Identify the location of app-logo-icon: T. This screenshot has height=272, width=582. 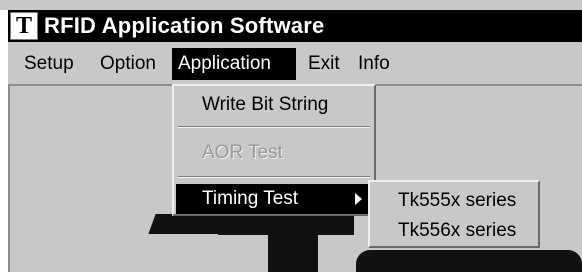
(24, 26).